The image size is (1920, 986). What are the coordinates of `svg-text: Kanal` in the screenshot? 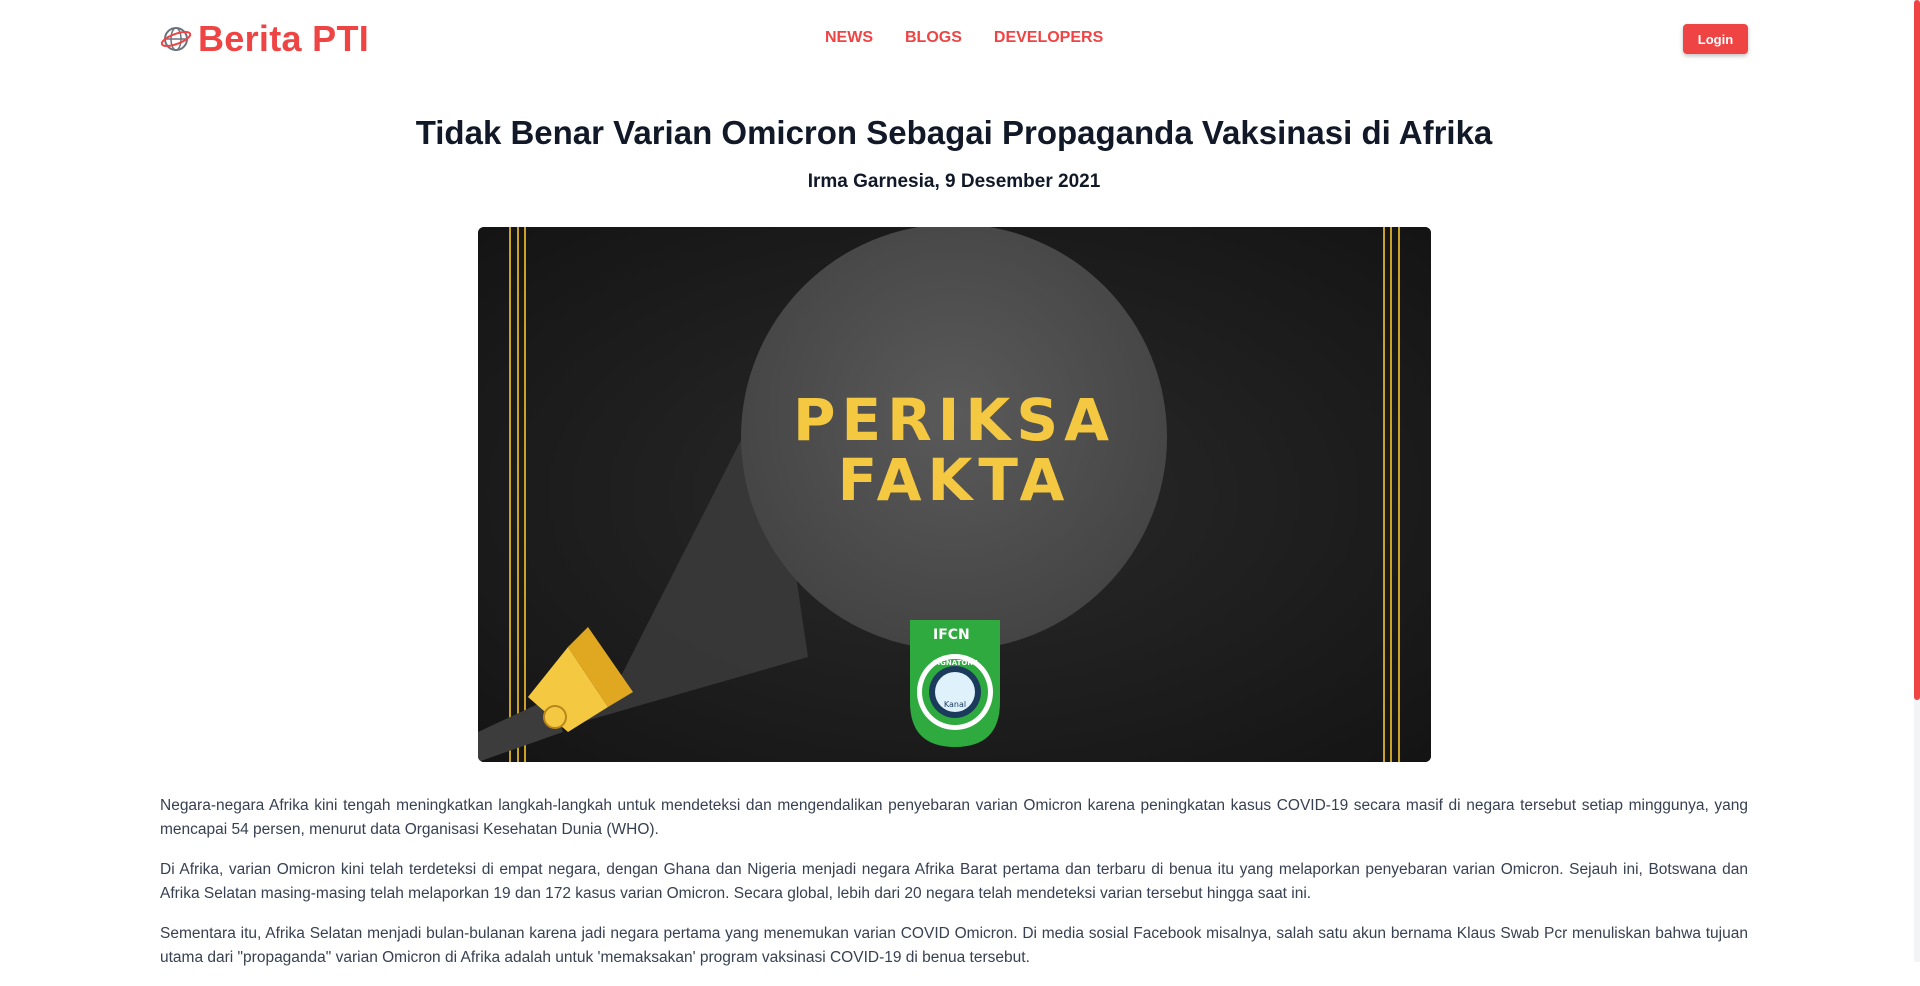 It's located at (955, 704).